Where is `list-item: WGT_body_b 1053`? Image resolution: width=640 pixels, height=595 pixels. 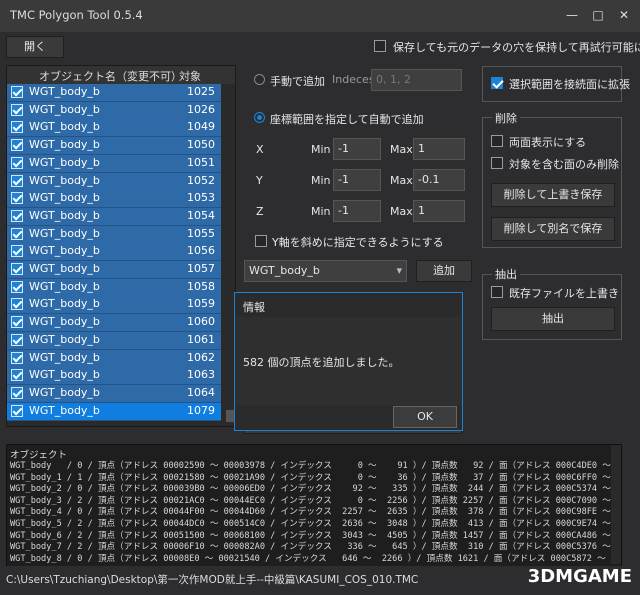 list-item: WGT_body_b 1053 is located at coordinates (114, 199).